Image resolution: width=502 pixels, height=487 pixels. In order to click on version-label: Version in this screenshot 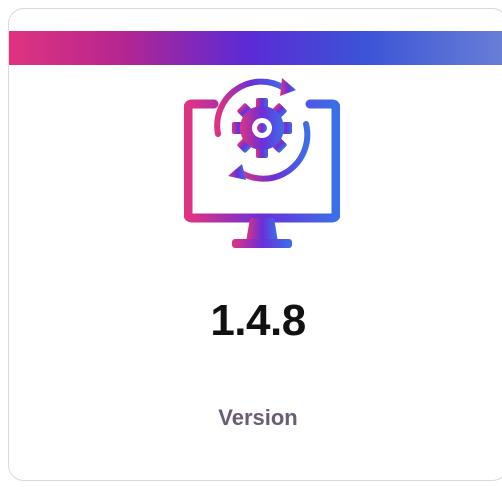, I will do `click(258, 417)`.